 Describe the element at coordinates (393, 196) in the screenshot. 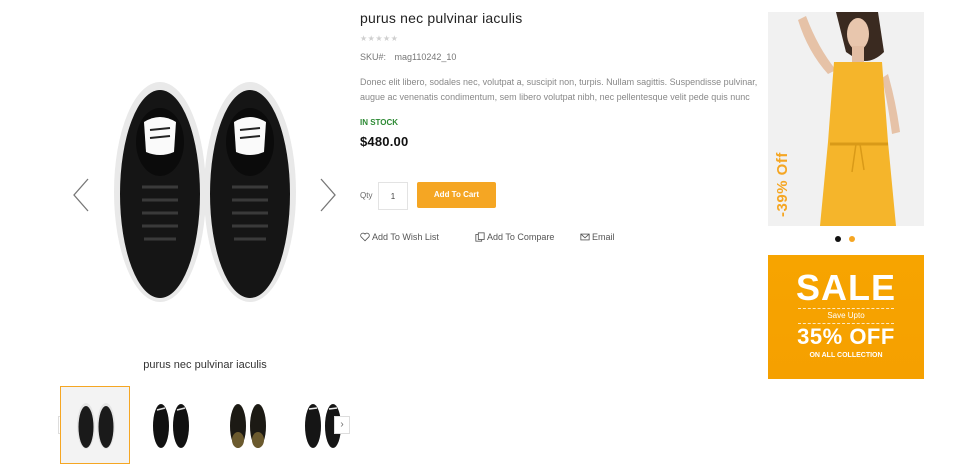

I see `qty-input: 1` at that location.